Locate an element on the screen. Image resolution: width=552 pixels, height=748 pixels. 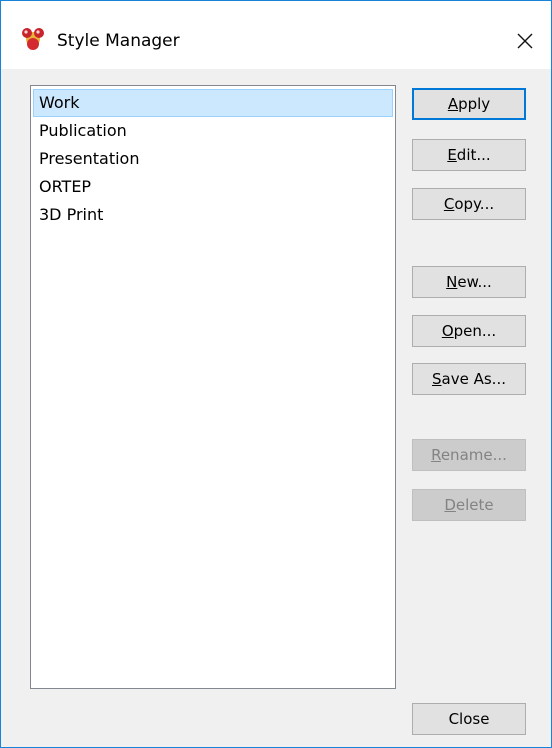
delete-button: Delete is located at coordinates (469, 505).